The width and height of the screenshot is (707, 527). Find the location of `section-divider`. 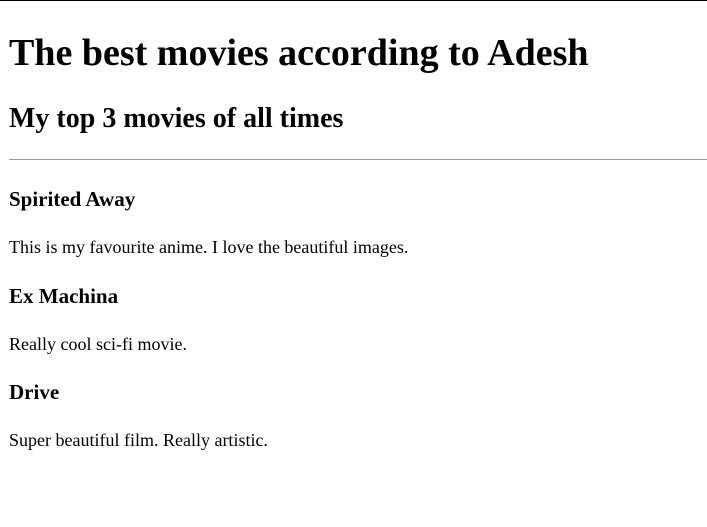

section-divider is located at coordinates (358, 159).